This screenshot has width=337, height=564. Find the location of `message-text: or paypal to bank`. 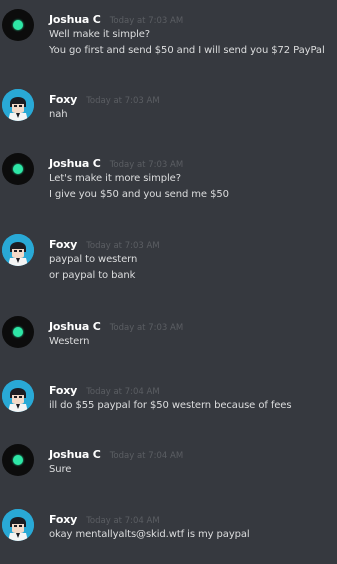

message-text: or paypal to bank is located at coordinates (92, 275).